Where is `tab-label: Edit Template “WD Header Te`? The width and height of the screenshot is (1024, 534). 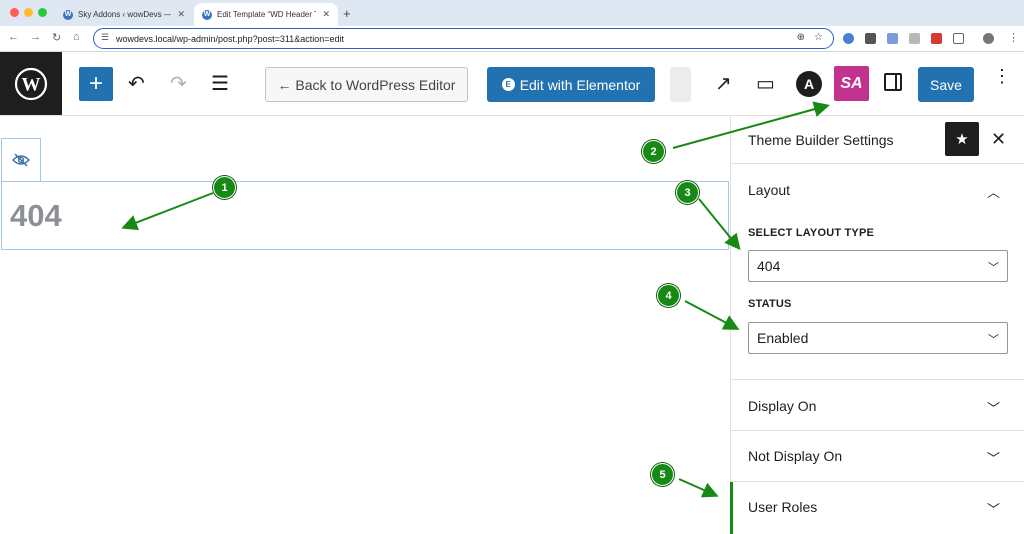
tab-label: Edit Template “WD Header Te is located at coordinates (267, 14).